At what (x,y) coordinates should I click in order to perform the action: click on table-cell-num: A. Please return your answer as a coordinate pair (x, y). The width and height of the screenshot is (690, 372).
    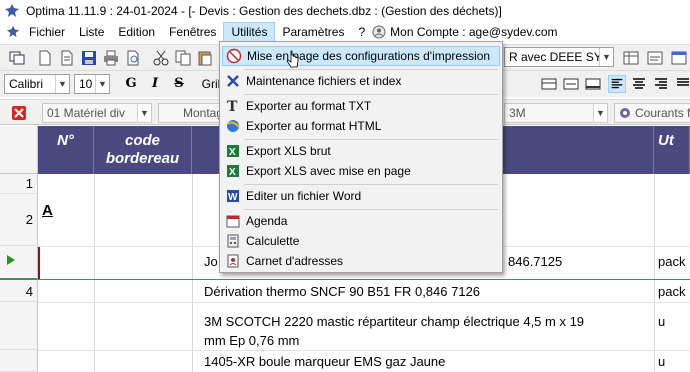
    Looking at the image, I should click on (47, 210).